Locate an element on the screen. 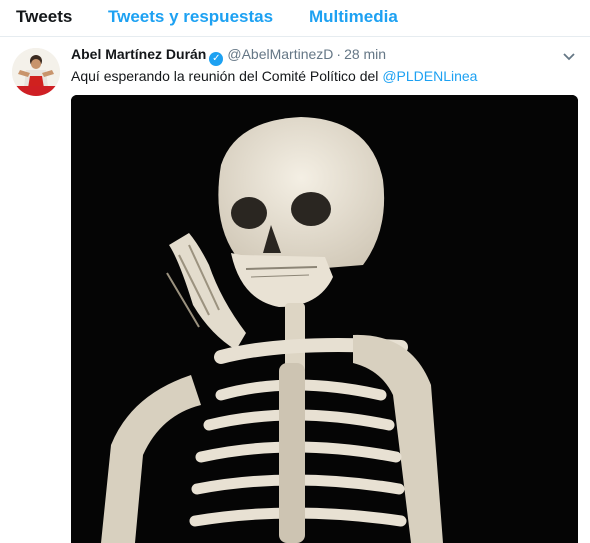 This screenshot has height=543, width=590. chevron-down-icon is located at coordinates (569, 56).